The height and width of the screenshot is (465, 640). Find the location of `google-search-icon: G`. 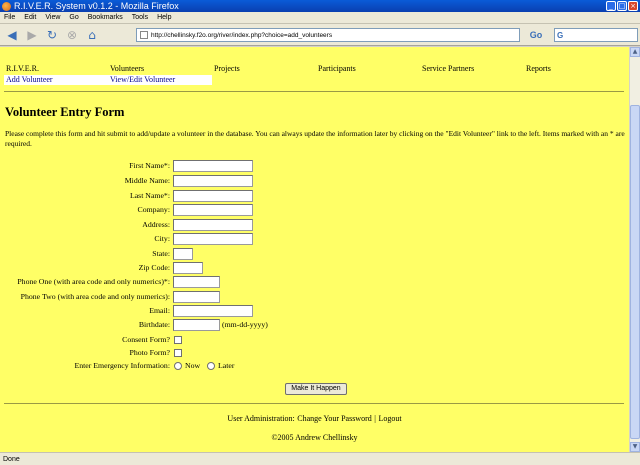

google-search-icon: G is located at coordinates (560, 35).